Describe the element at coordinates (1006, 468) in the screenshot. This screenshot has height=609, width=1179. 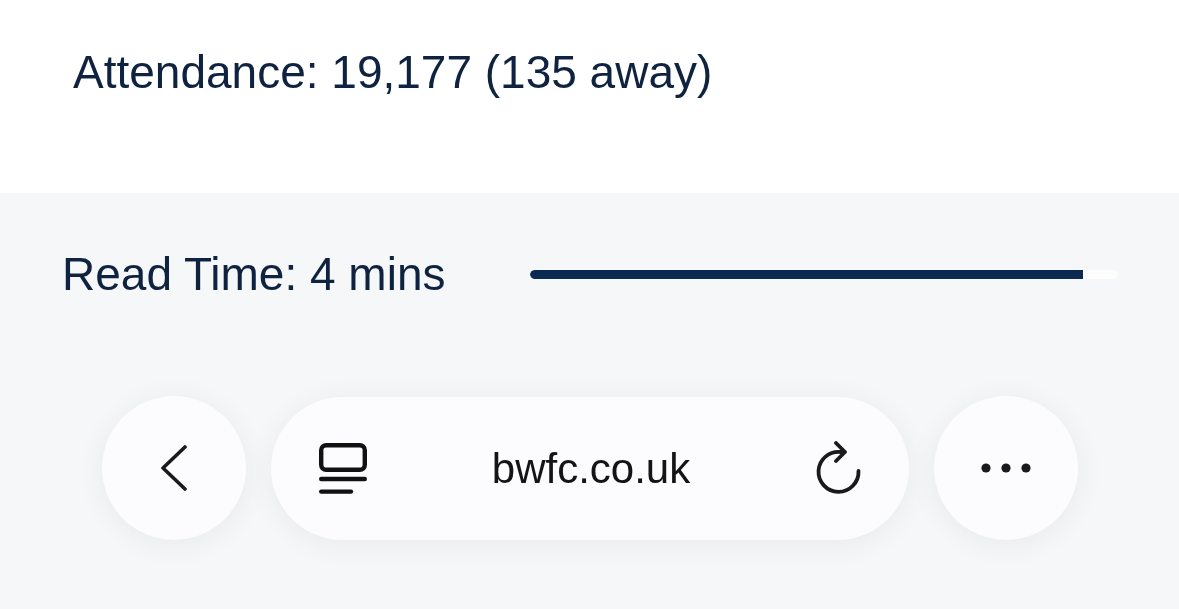
I see `more-dots-icon` at that location.